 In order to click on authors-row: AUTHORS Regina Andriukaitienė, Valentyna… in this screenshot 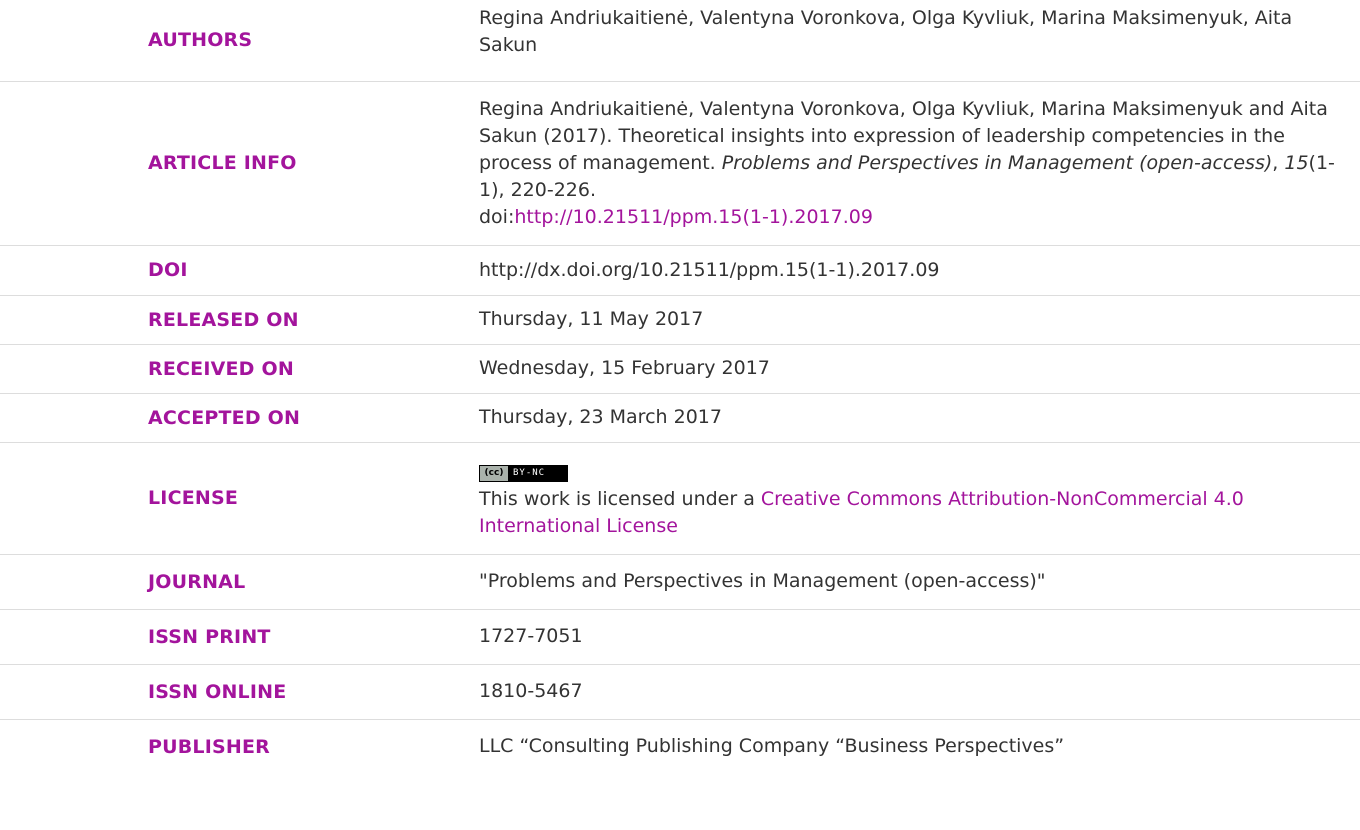, I will do `click(680, 40)`.